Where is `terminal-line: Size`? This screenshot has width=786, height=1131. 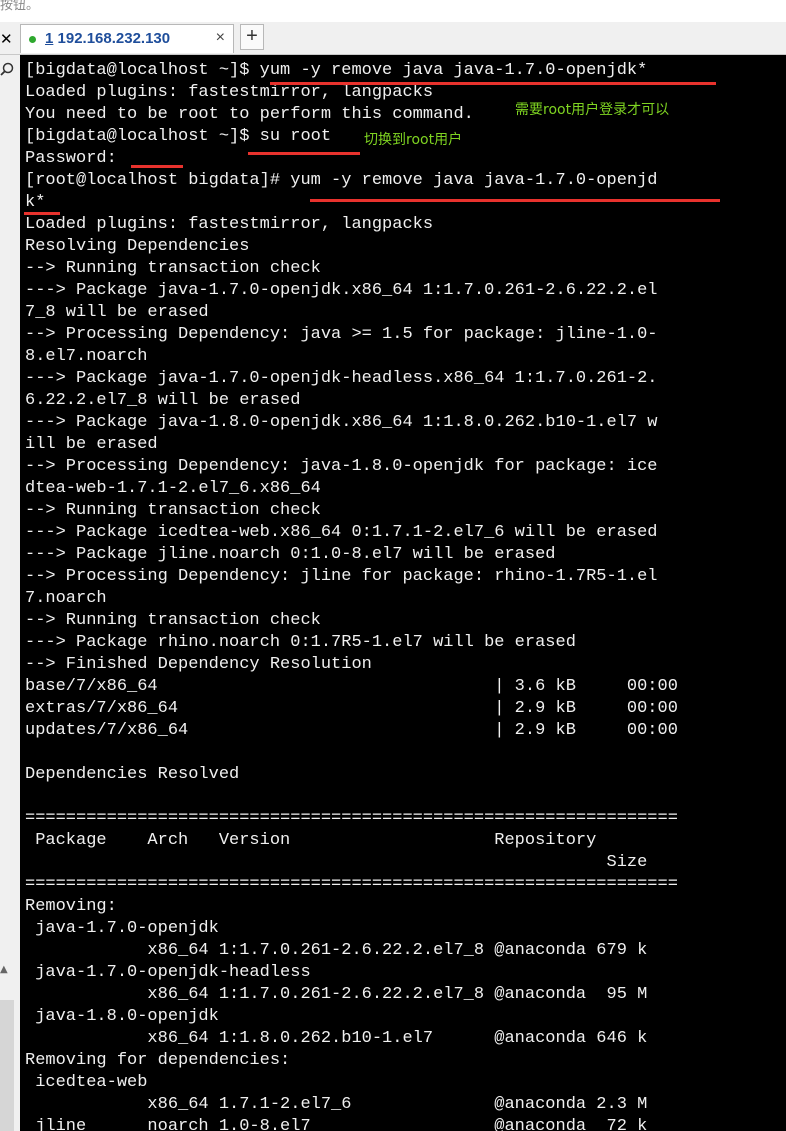
terminal-line: Size is located at coordinates (336, 862).